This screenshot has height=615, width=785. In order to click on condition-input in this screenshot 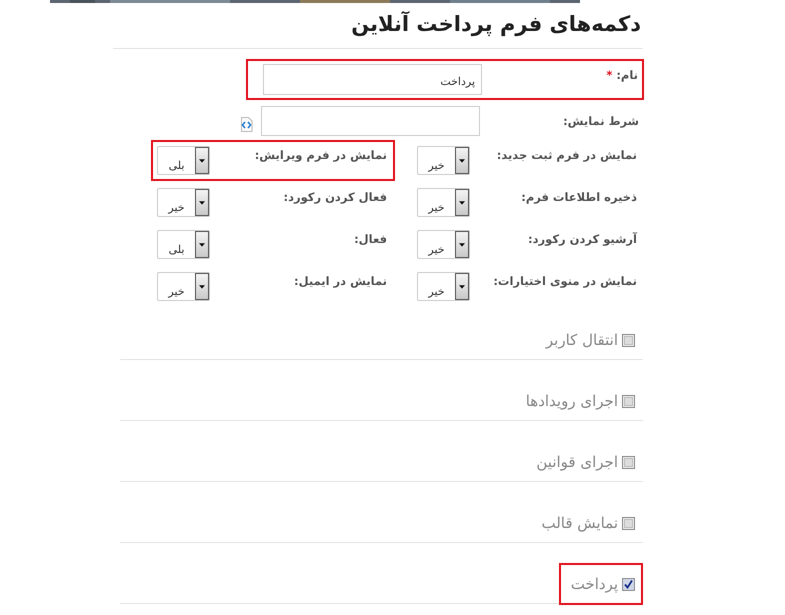, I will do `click(370, 121)`.